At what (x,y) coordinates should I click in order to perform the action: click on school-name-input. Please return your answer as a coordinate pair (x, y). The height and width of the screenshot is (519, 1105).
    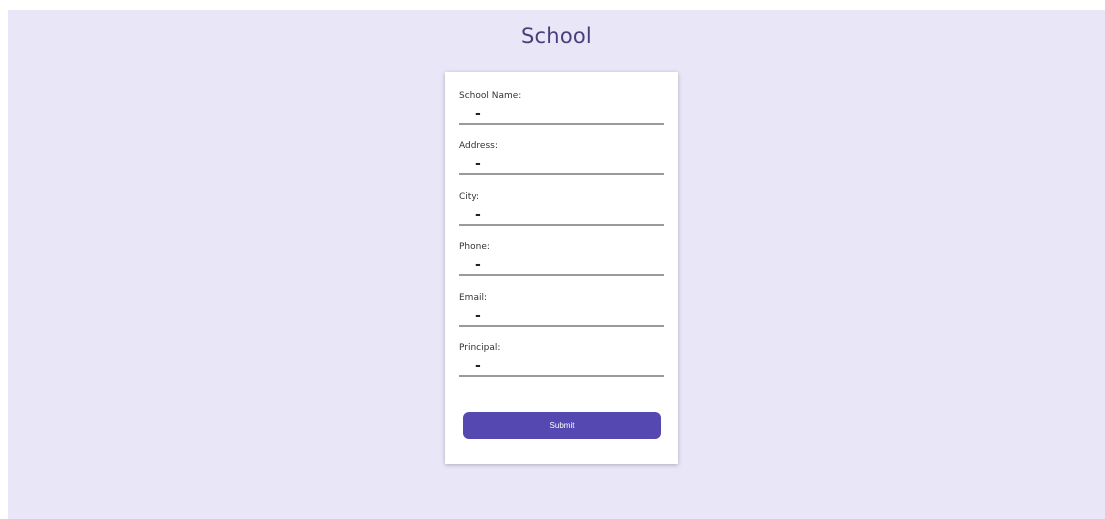
    Looking at the image, I should click on (561, 115).